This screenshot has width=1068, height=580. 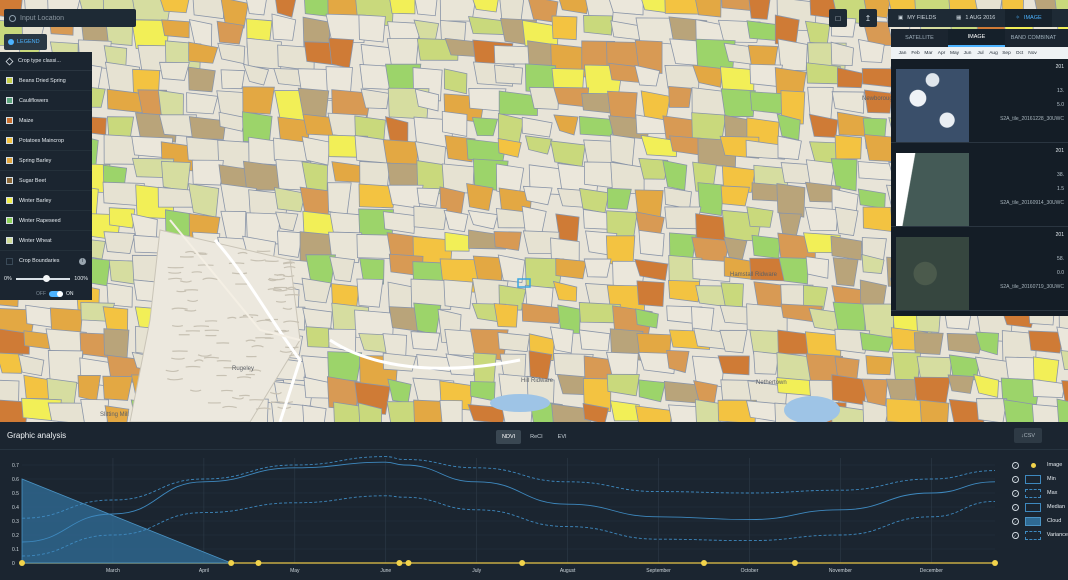 I want to click on chart-legend-max: ✓ Max, so click(x=1040, y=493).